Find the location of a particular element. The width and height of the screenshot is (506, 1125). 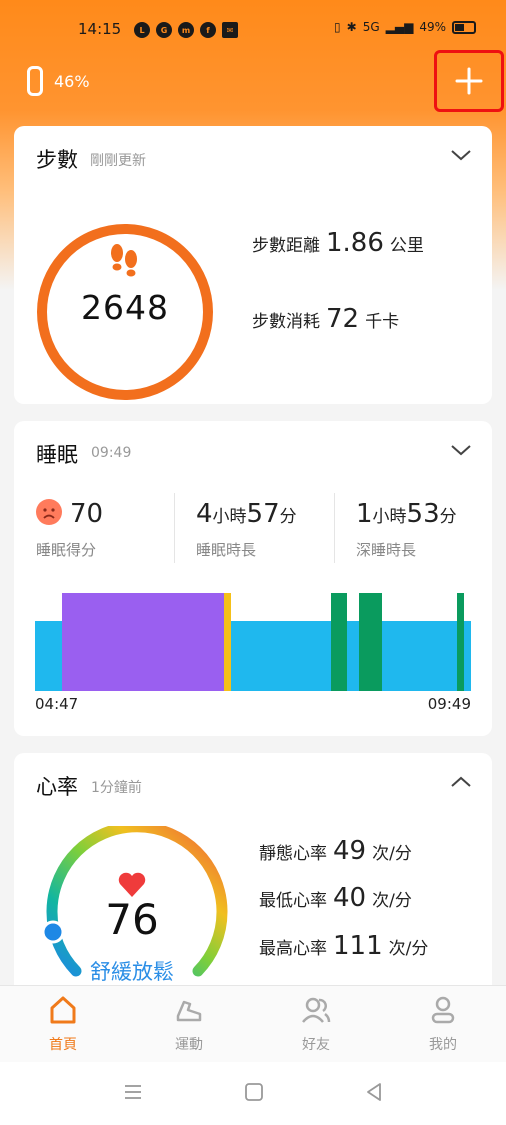

sleep-score-label: 睡眠得分 is located at coordinates (66, 550).